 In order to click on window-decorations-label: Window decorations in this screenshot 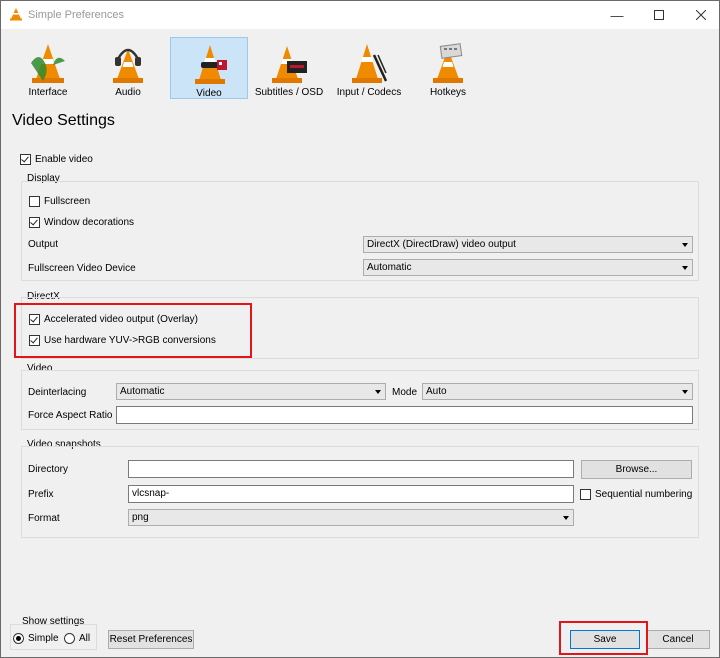, I will do `click(89, 222)`.